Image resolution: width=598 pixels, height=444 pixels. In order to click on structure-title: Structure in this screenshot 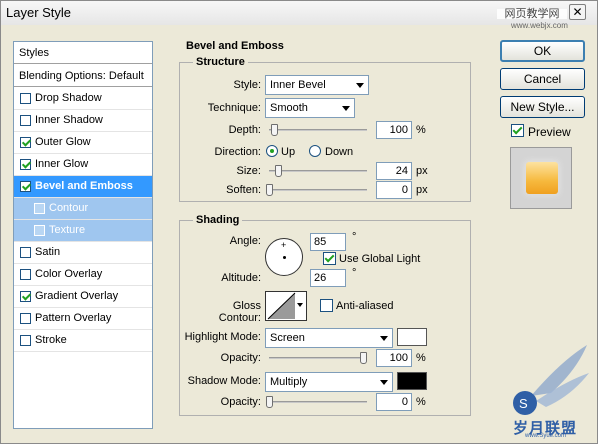, I will do `click(220, 62)`.